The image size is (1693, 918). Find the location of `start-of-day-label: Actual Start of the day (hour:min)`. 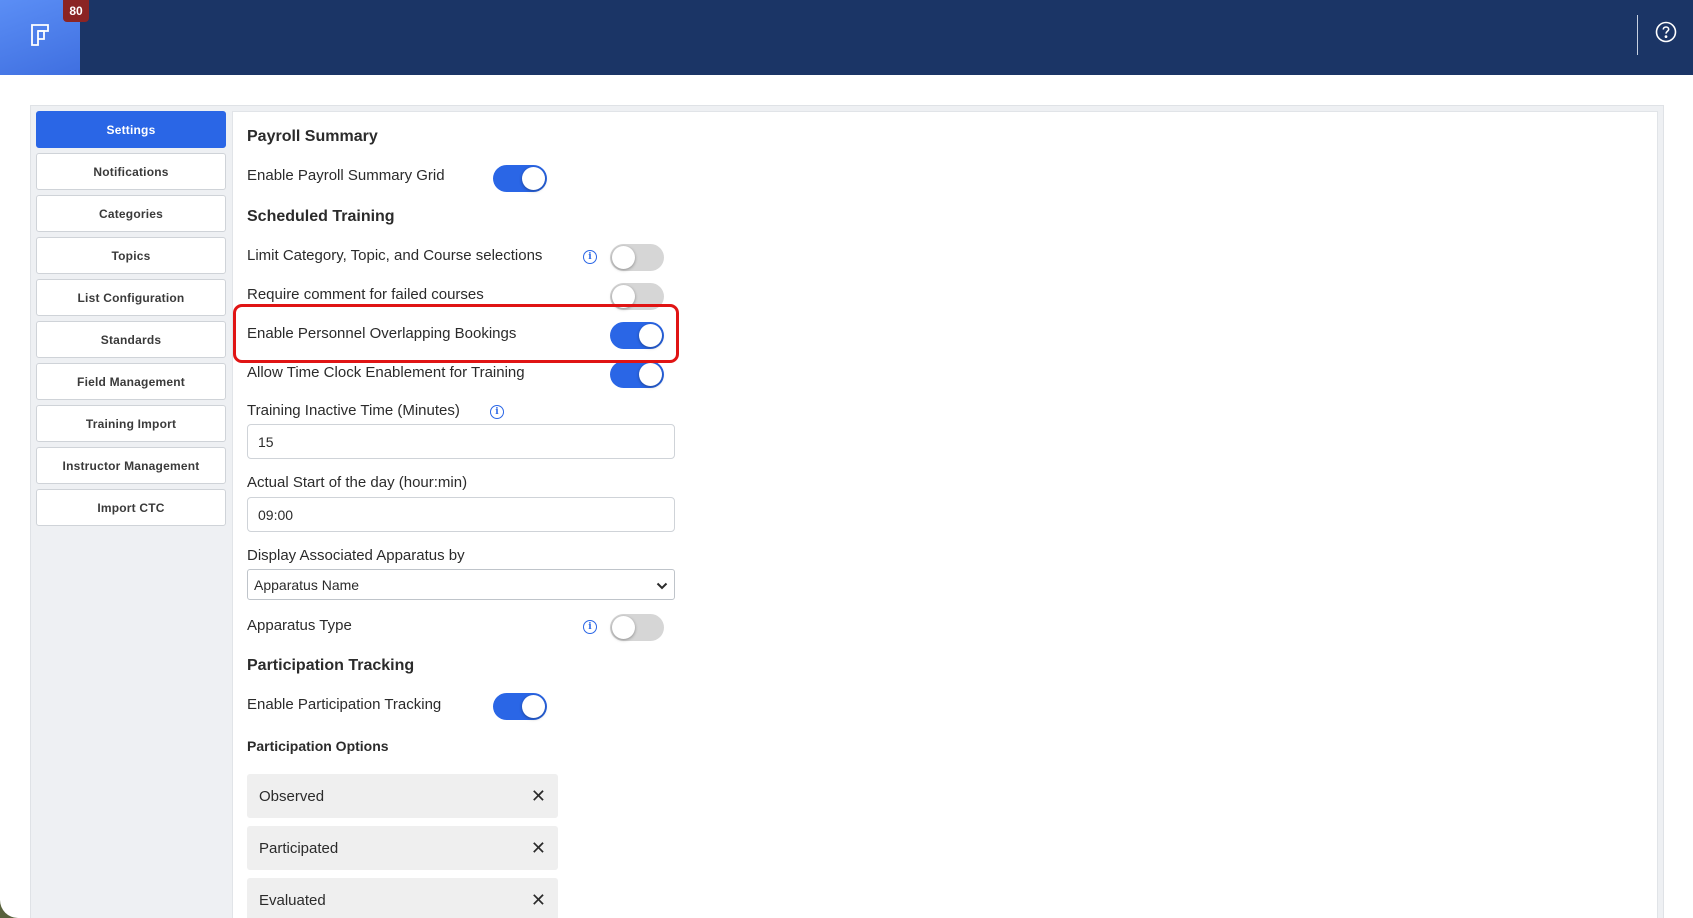

start-of-day-label: Actual Start of the day (hour:min) is located at coordinates (357, 482).